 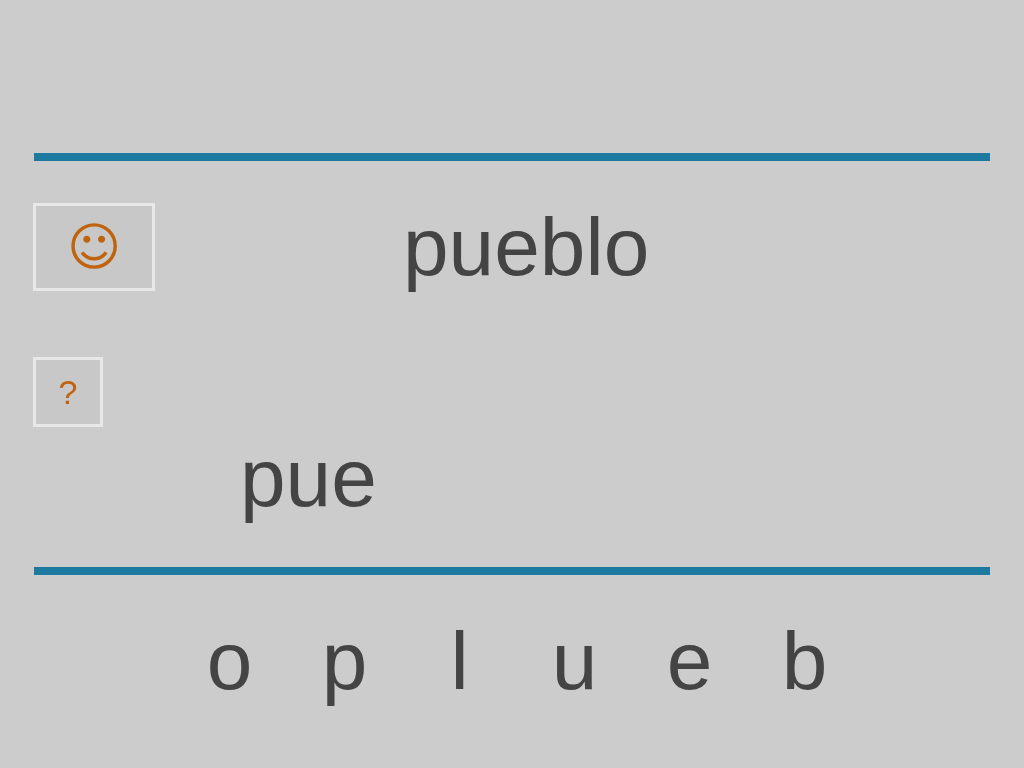 I want to click on answer-text: pue, so click(x=309, y=481).